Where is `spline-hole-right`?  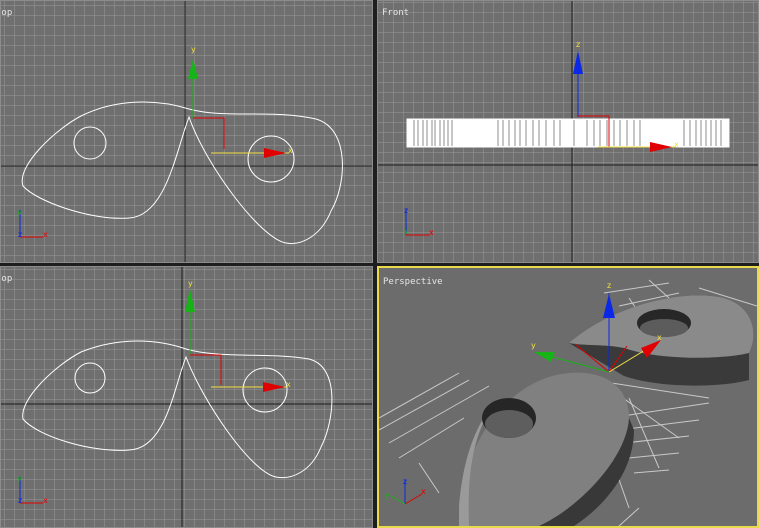
spline-hole-right is located at coordinates (271, 159).